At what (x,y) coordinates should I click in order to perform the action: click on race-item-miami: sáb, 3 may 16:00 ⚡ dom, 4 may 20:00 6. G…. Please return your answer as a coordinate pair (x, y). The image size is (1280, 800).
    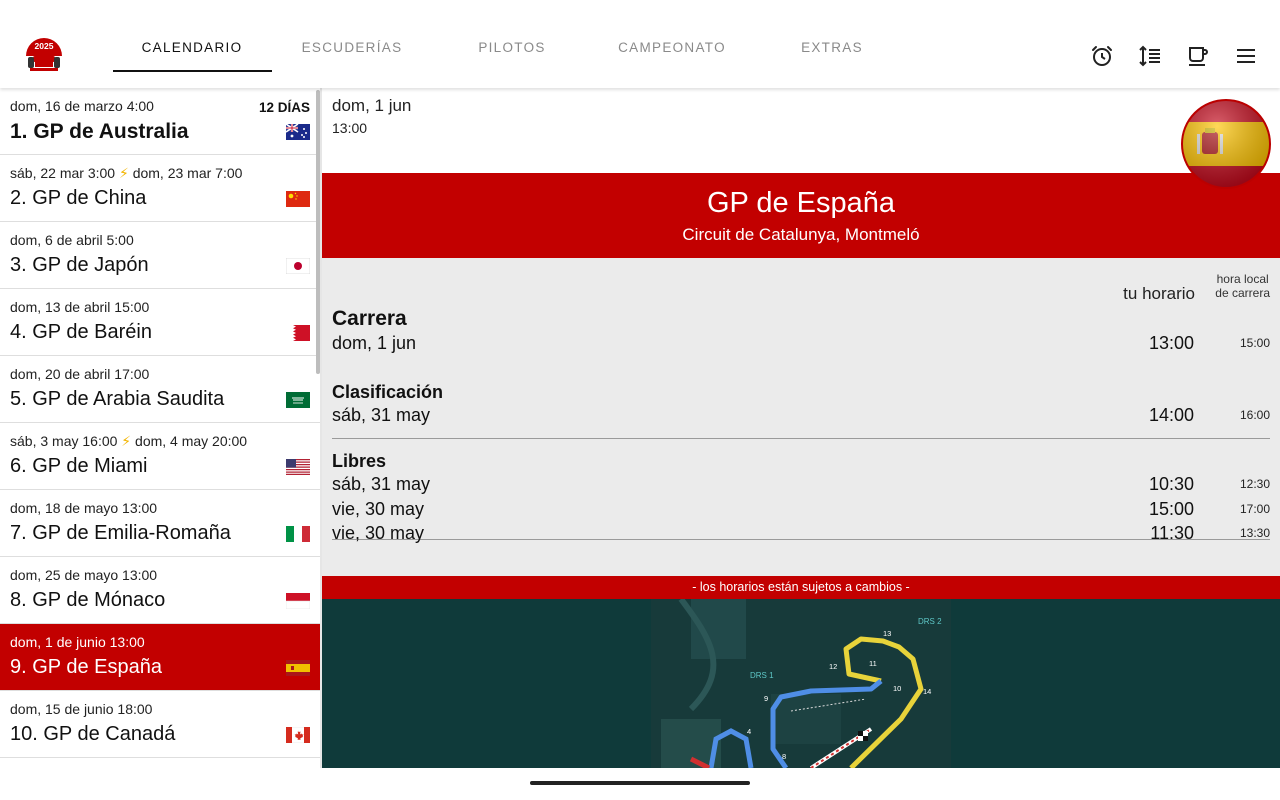
    Looking at the image, I should click on (160, 456).